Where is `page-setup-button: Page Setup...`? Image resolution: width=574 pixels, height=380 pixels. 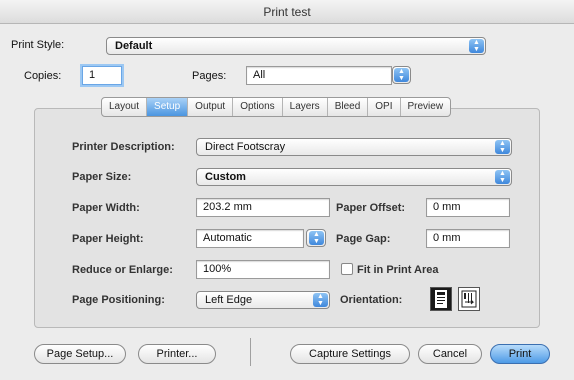 page-setup-button: Page Setup... is located at coordinates (80, 354).